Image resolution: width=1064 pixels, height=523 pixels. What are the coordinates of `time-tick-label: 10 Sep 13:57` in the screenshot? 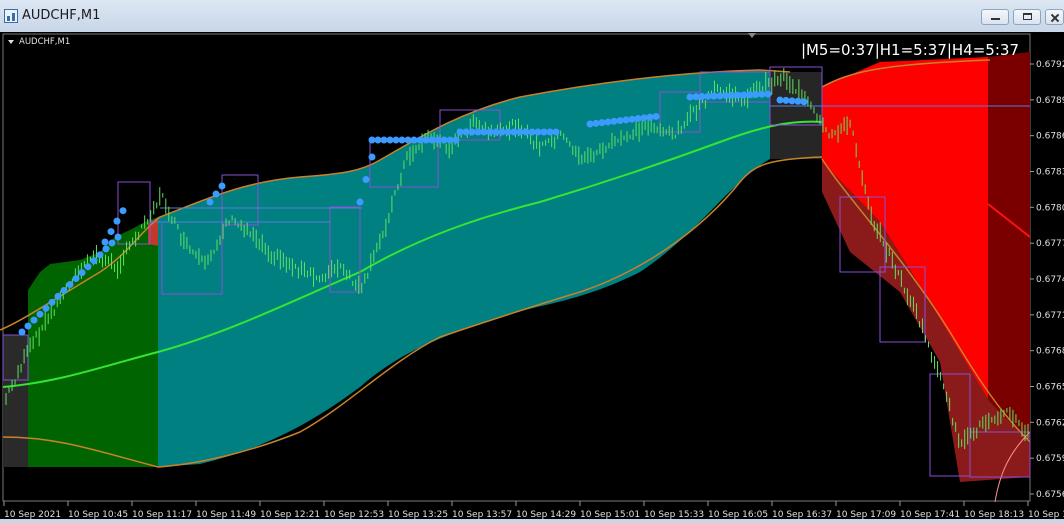 It's located at (482, 514).